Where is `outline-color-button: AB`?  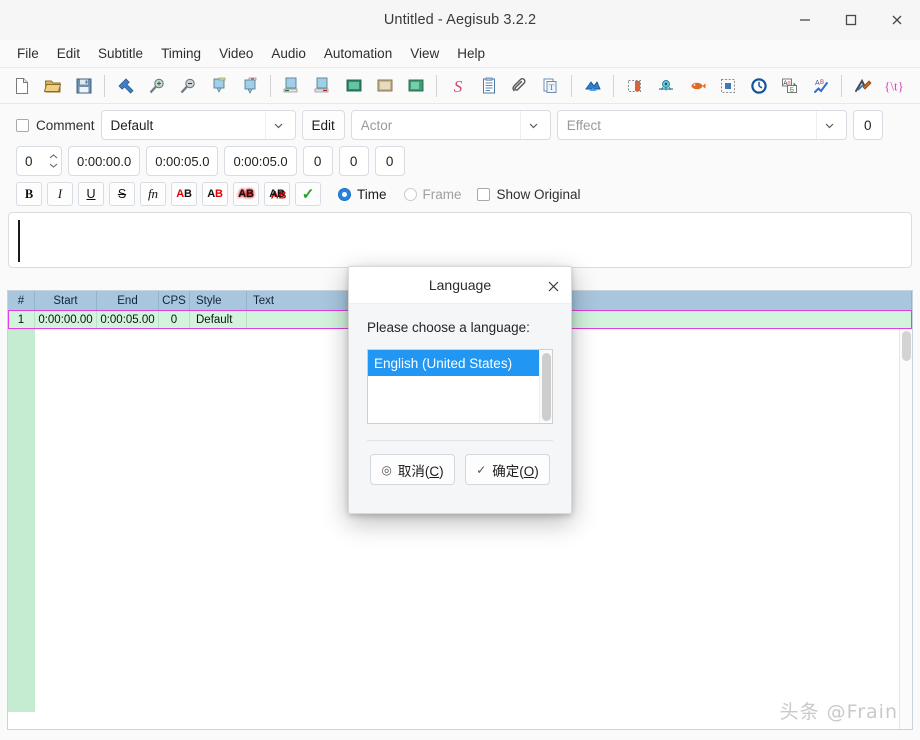
outline-color-button: AB is located at coordinates (246, 194).